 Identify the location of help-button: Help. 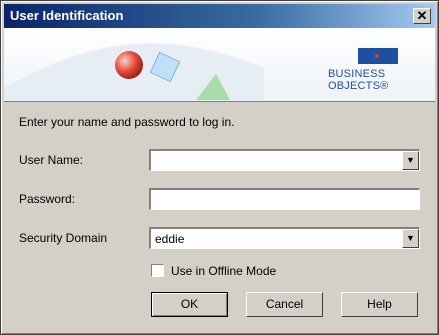
(379, 304).